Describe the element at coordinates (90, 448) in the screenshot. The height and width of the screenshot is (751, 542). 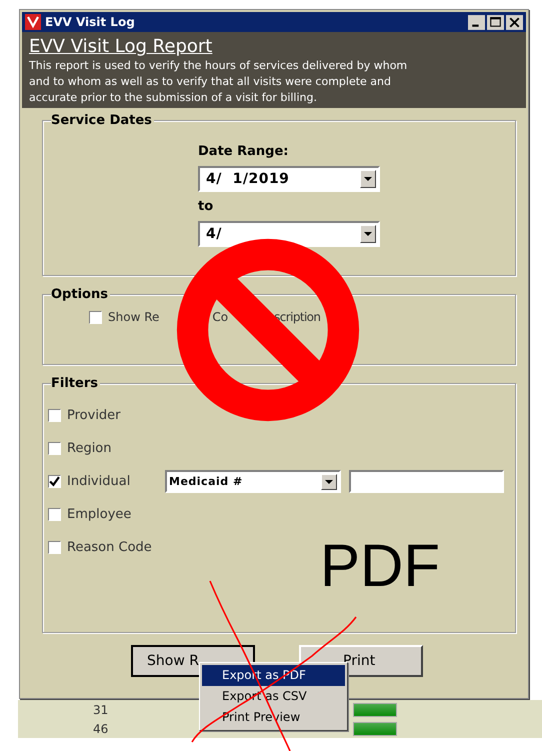
I see `checkbox-label: Region` at that location.